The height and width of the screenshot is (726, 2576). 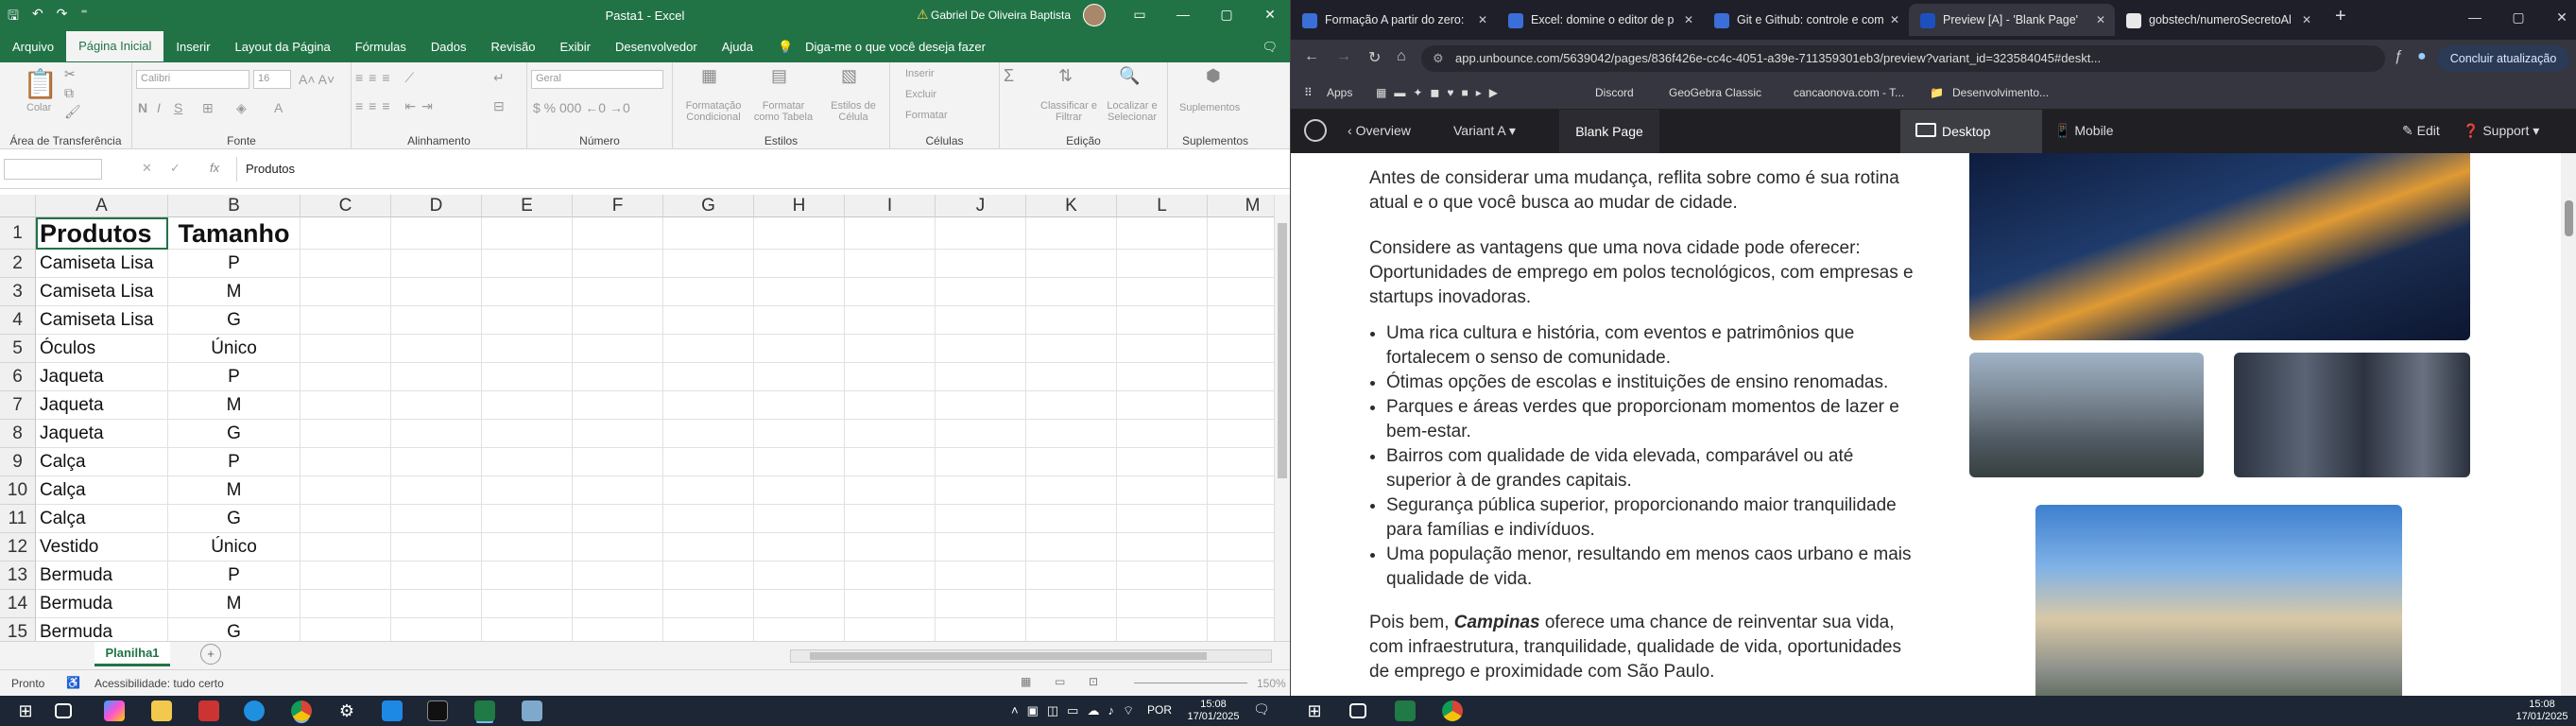 What do you see at coordinates (708, 519) in the screenshot?
I see `cell-g11` at bounding box center [708, 519].